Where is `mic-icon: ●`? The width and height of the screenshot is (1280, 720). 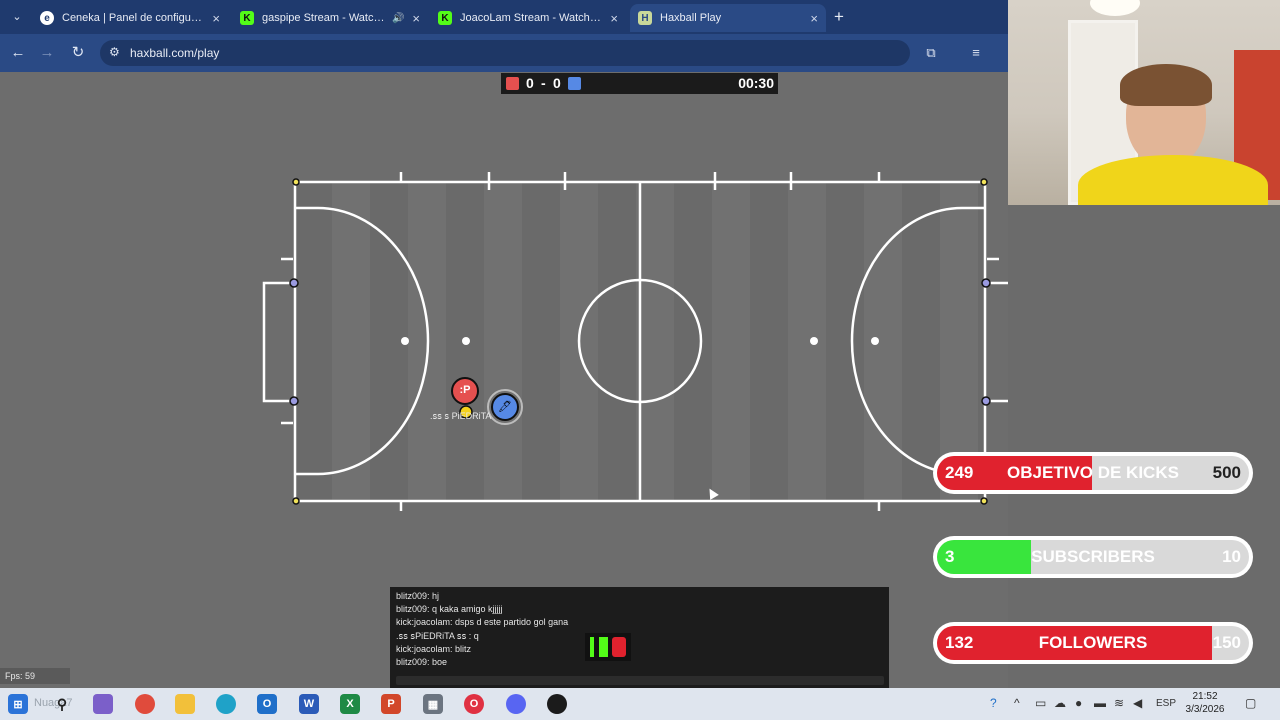 mic-icon: ● is located at coordinates (1078, 703).